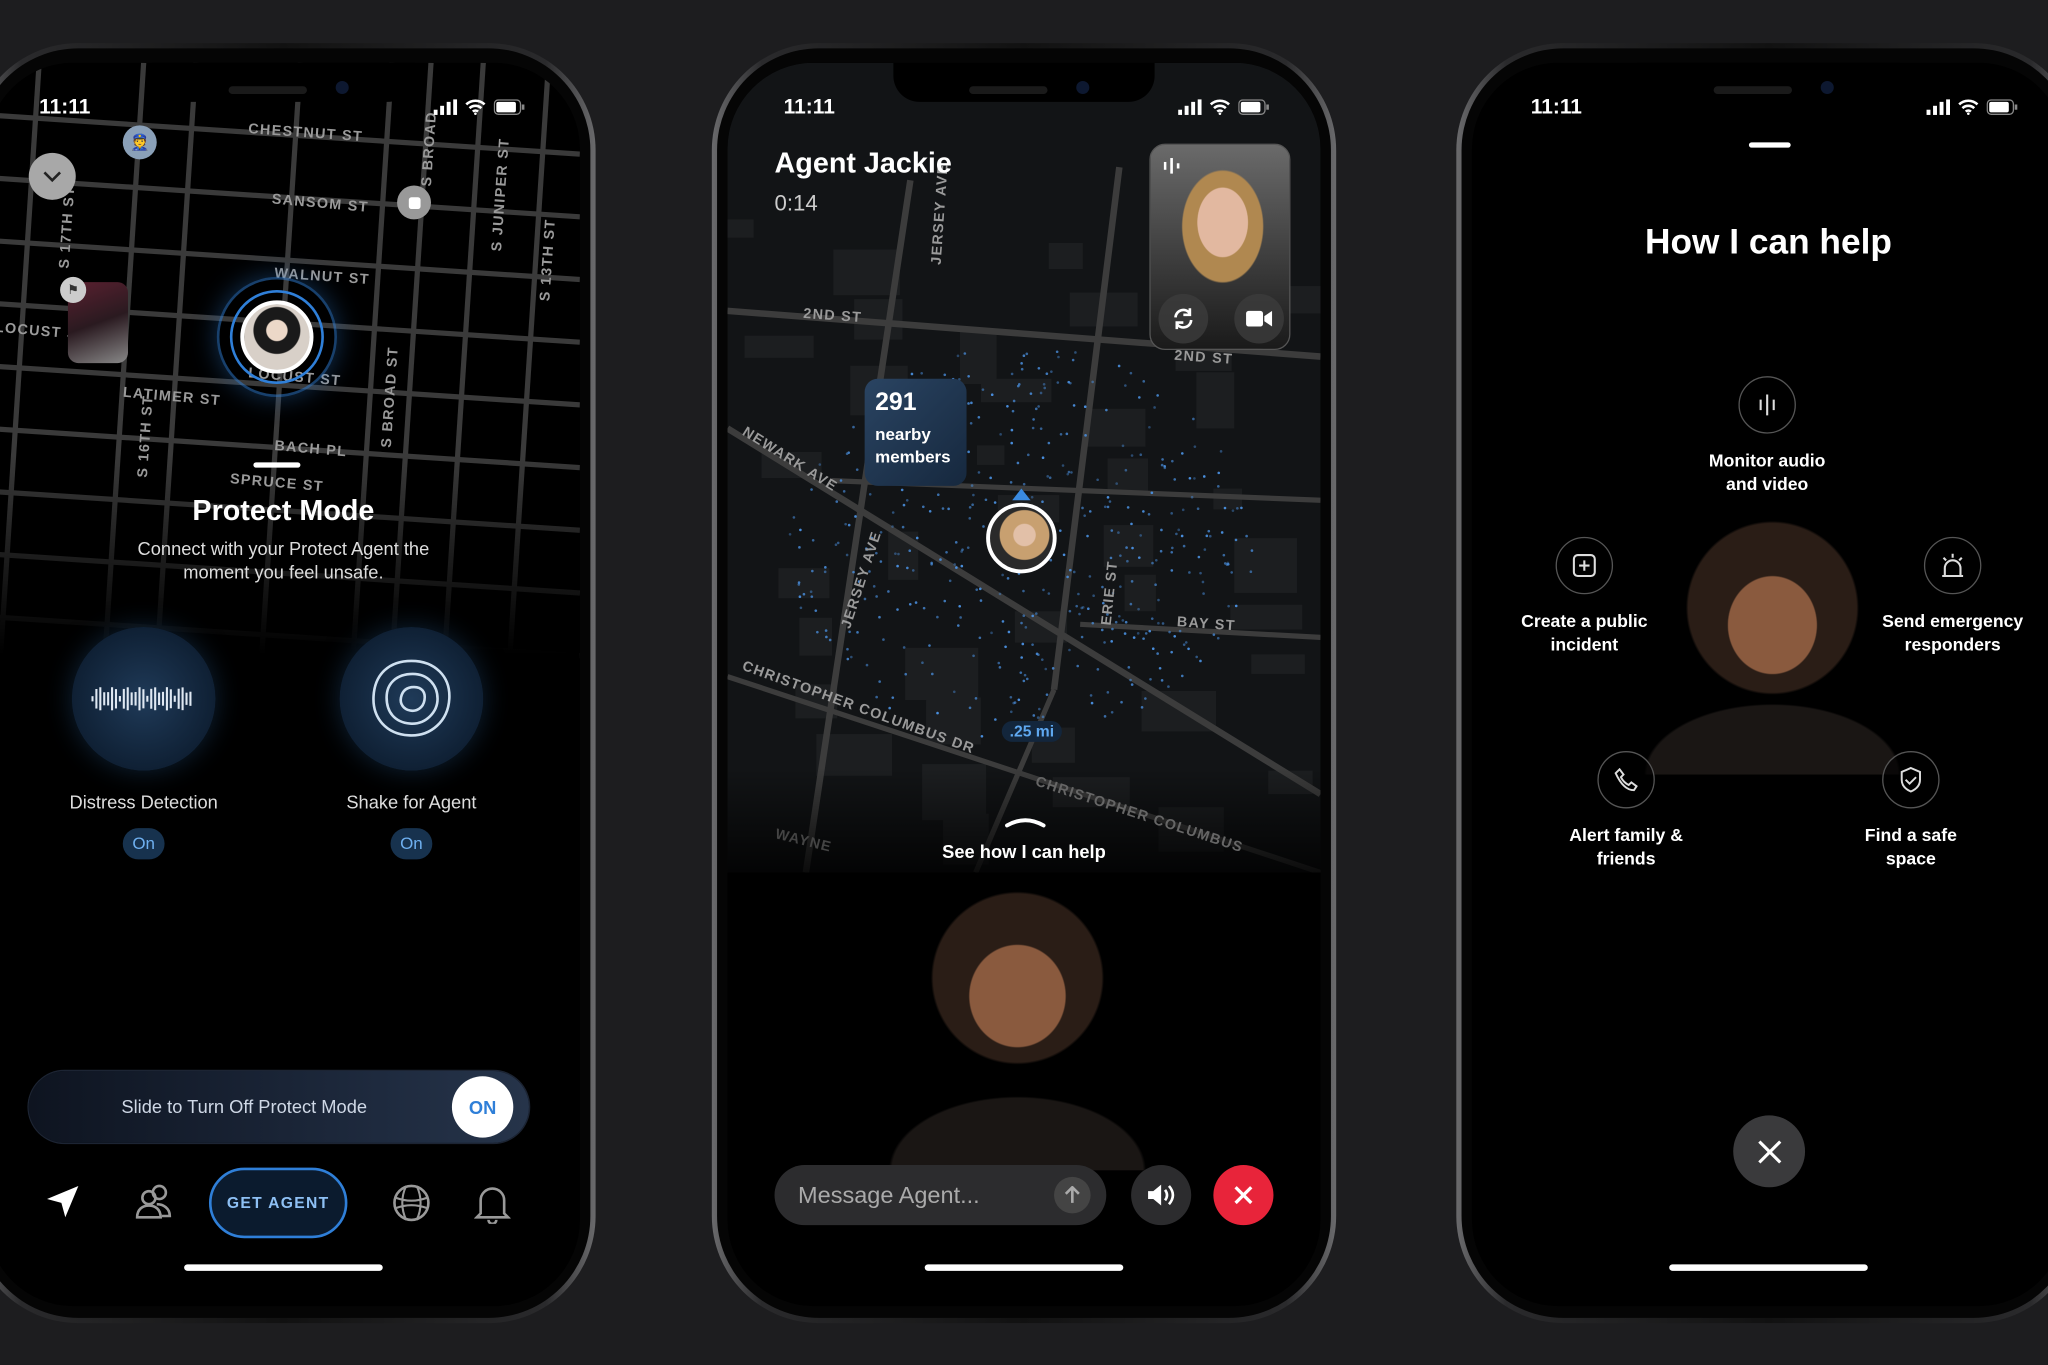  Describe the element at coordinates (1219, 107) in the screenshot. I see `wifi-icon` at that location.